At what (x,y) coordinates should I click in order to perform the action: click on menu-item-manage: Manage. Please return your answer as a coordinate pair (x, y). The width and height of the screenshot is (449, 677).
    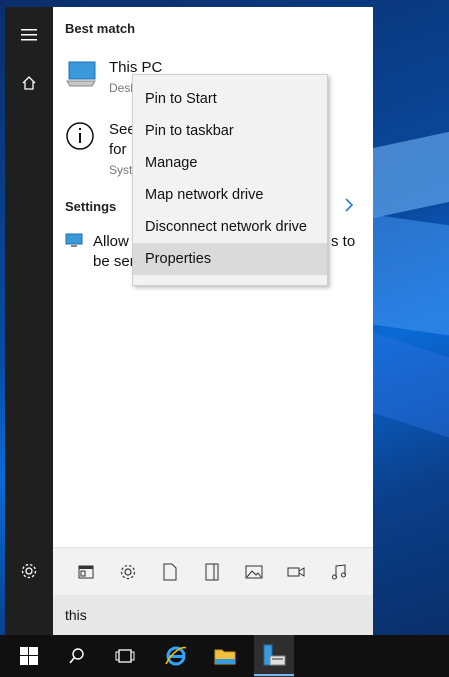
    Looking at the image, I should click on (230, 163).